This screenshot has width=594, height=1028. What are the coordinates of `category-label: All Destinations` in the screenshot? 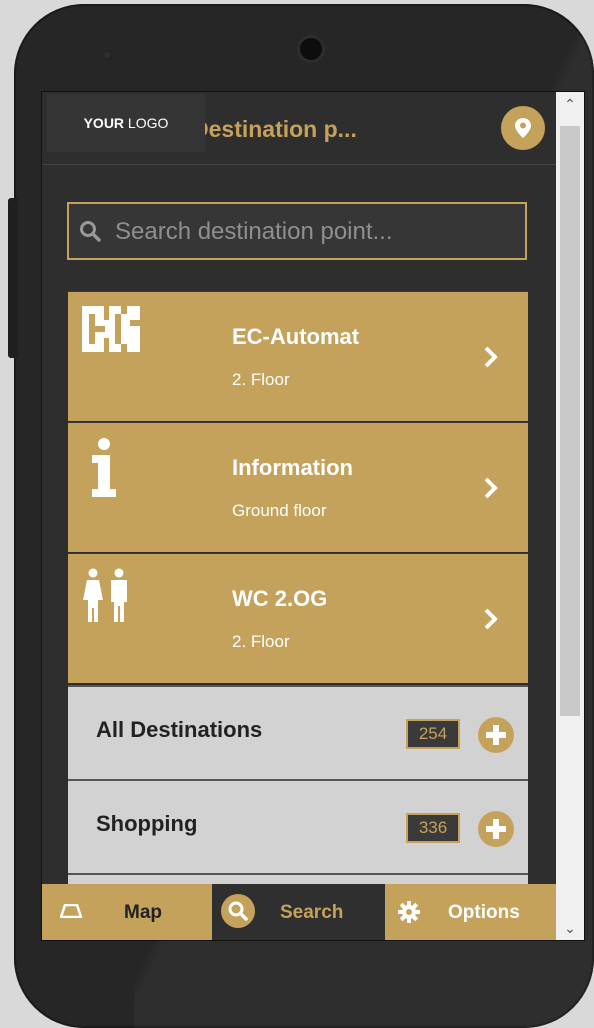 It's located at (179, 729).